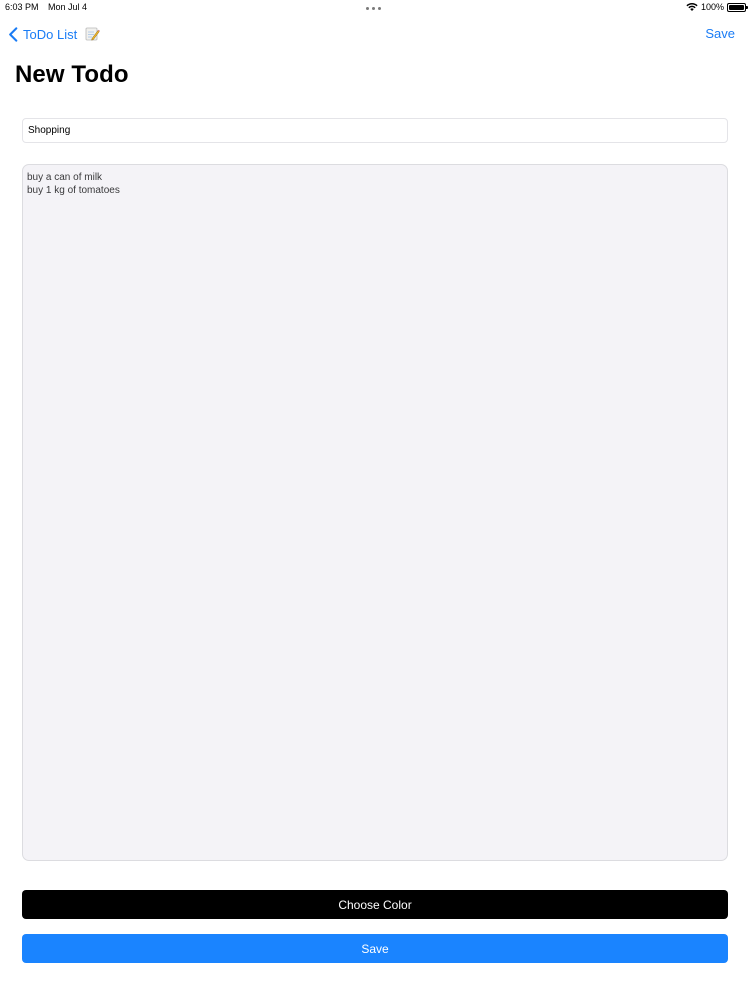  I want to click on status-indicators: 100%, so click(717, 7).